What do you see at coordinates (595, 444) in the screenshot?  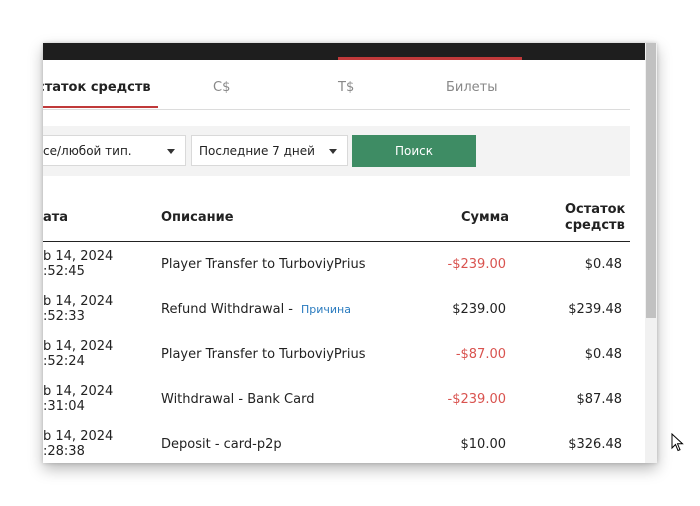 I see `row-balance: $326.48` at bounding box center [595, 444].